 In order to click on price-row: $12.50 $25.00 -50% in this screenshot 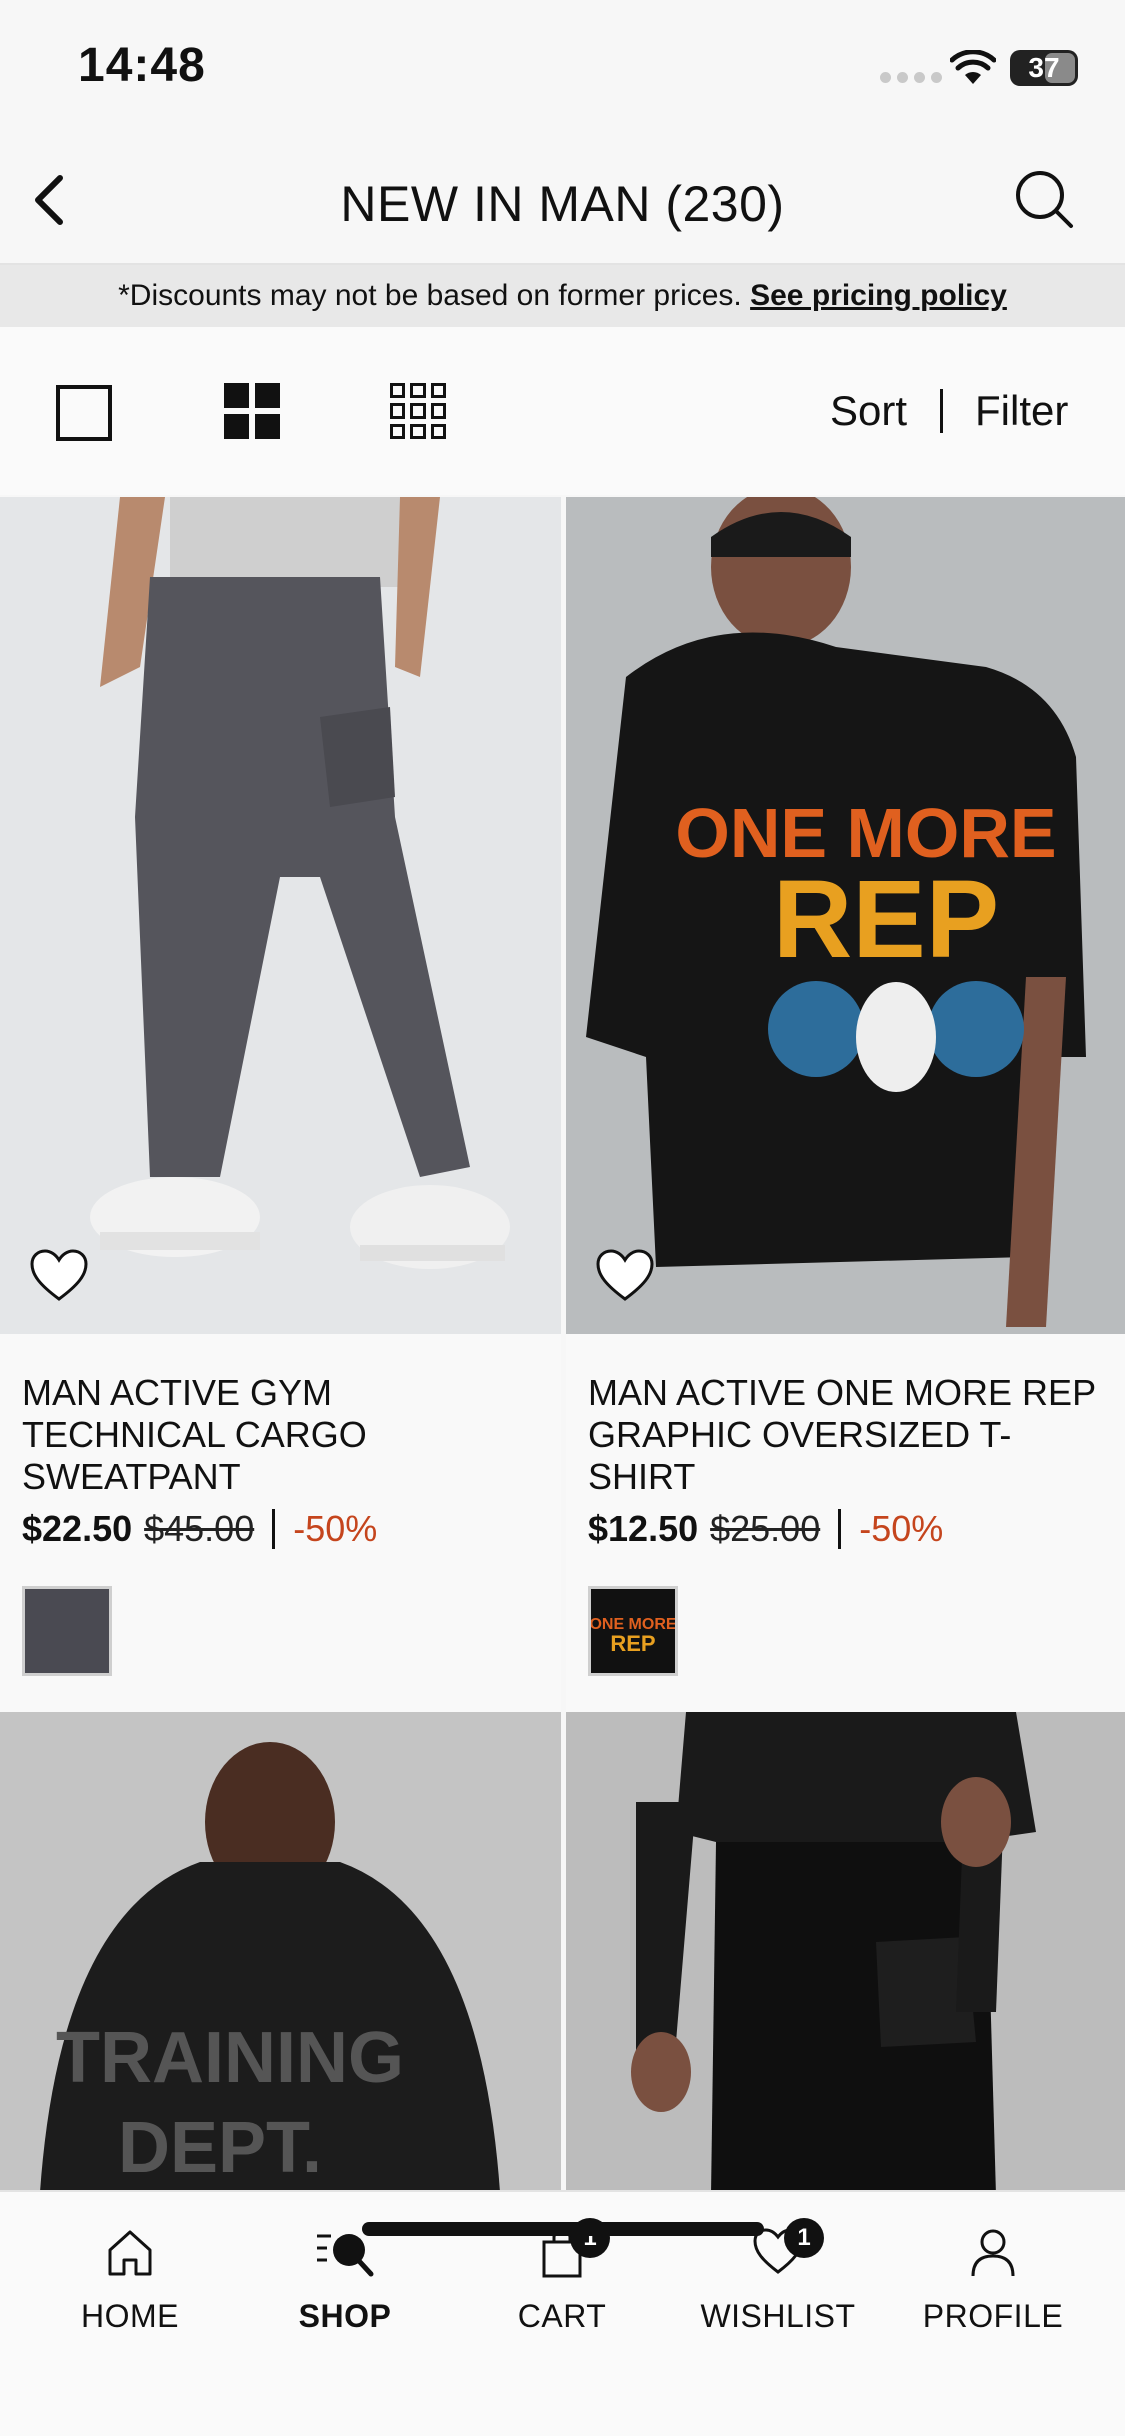, I will do `click(846, 1529)`.